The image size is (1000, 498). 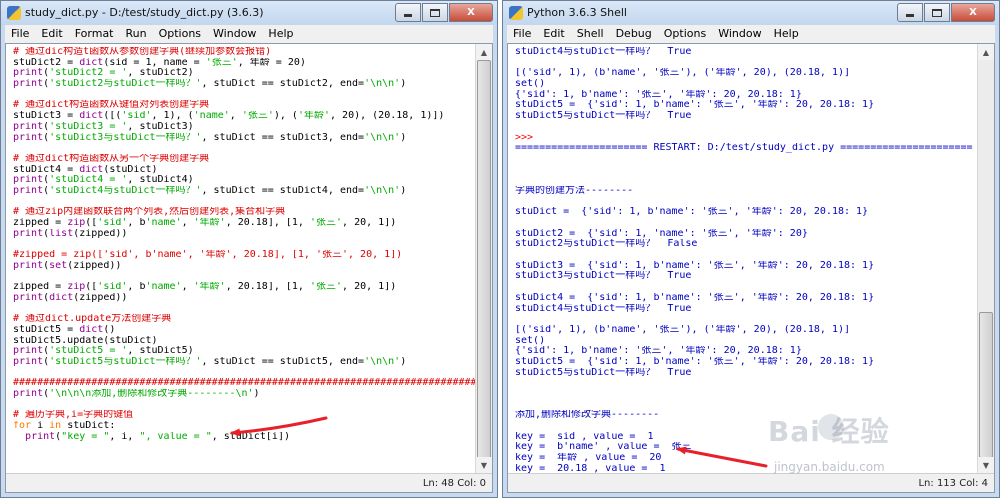 I want to click on shell-menu-window: Window, so click(x=739, y=34).